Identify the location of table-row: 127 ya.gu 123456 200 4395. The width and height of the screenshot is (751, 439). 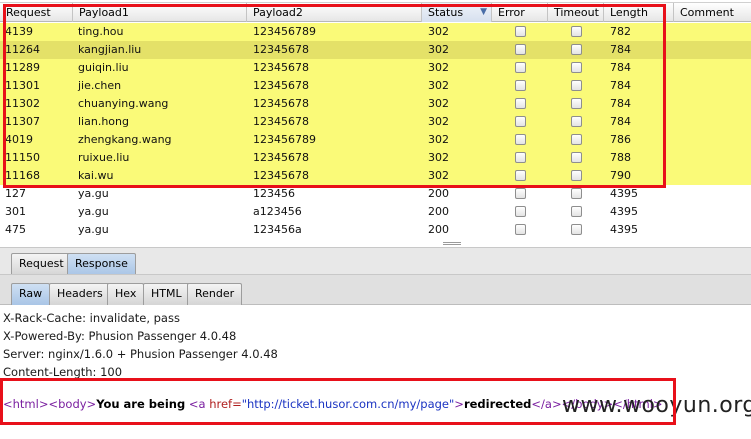
(375, 194).